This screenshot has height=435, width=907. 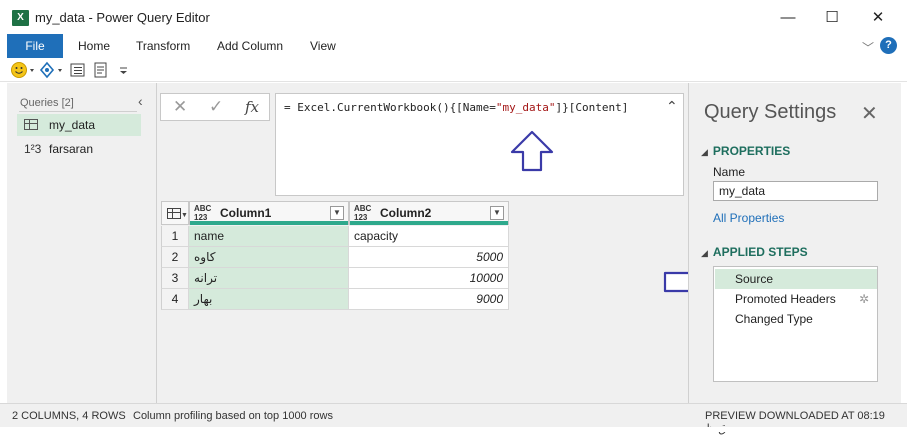 I want to click on collapse-queries-icon: ‹, so click(x=140, y=101).